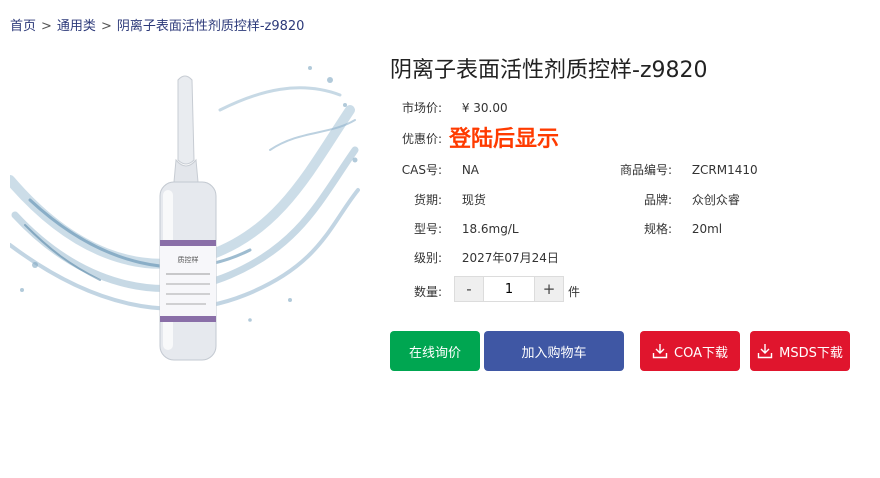 This screenshot has width=880, height=478. Describe the element at coordinates (490, 229) in the screenshot. I see `model-value: 18.6mg/L` at that location.